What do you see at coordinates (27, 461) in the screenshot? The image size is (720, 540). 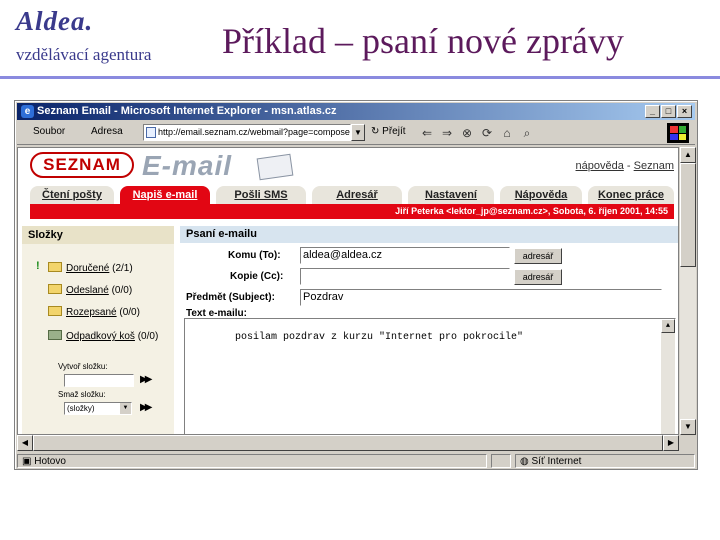 I see `page-done-icon: ▣` at bounding box center [27, 461].